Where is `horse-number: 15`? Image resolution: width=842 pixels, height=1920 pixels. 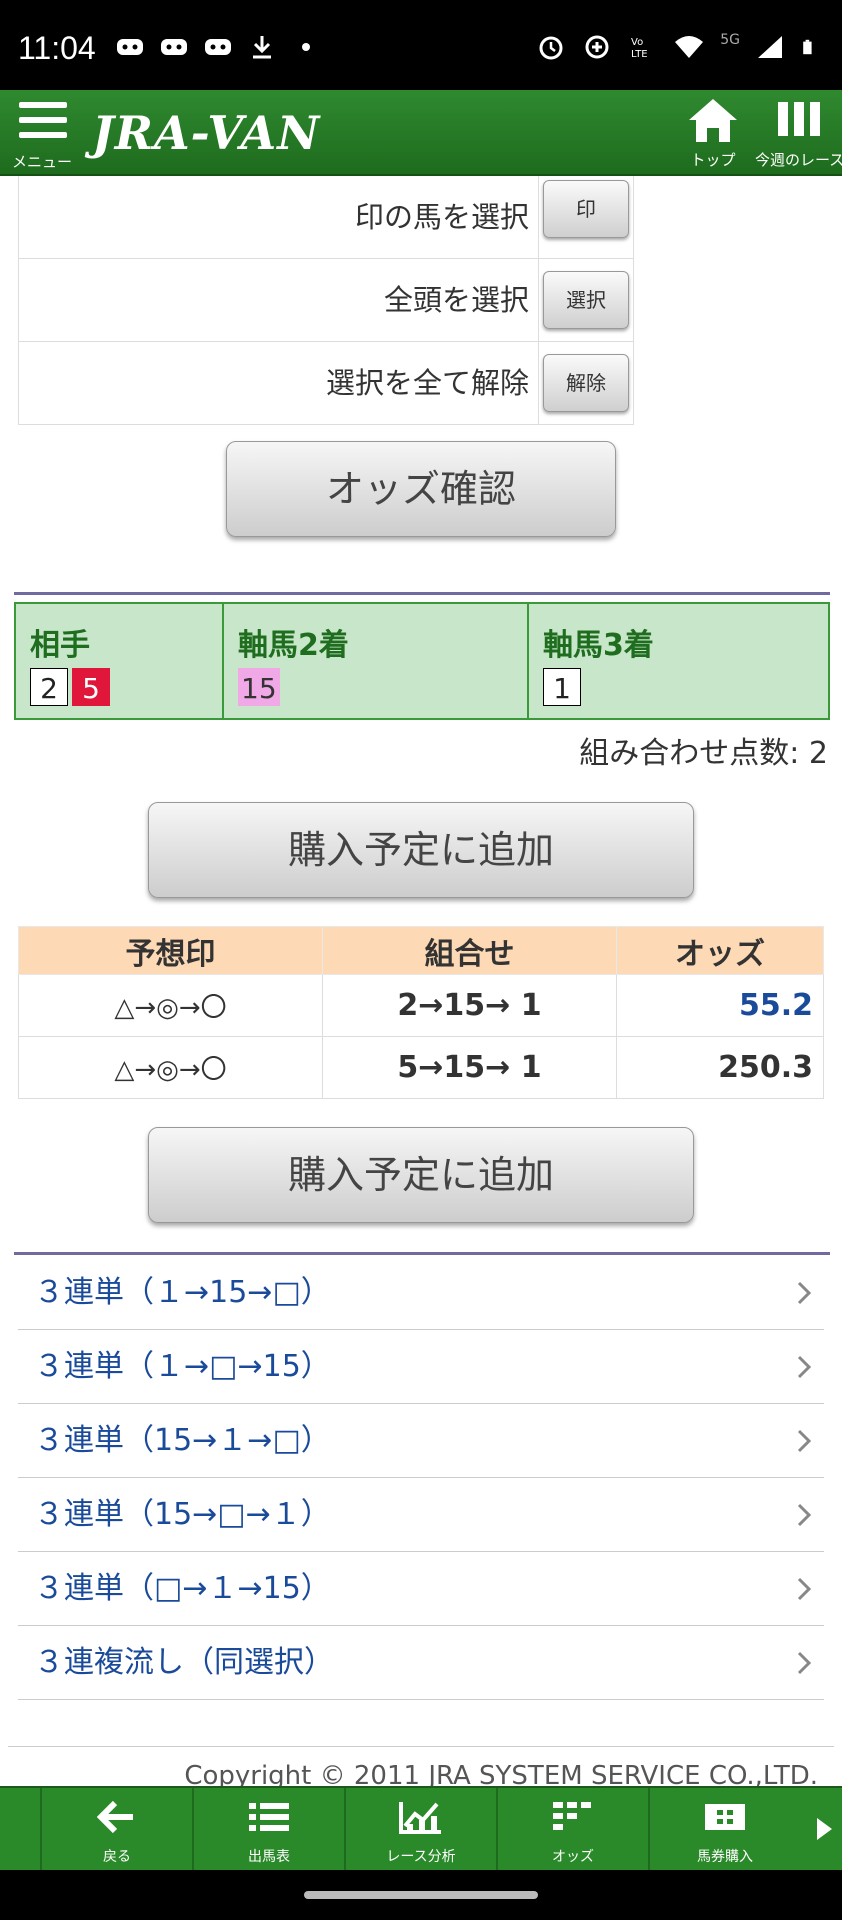 horse-number: 15 is located at coordinates (259, 687).